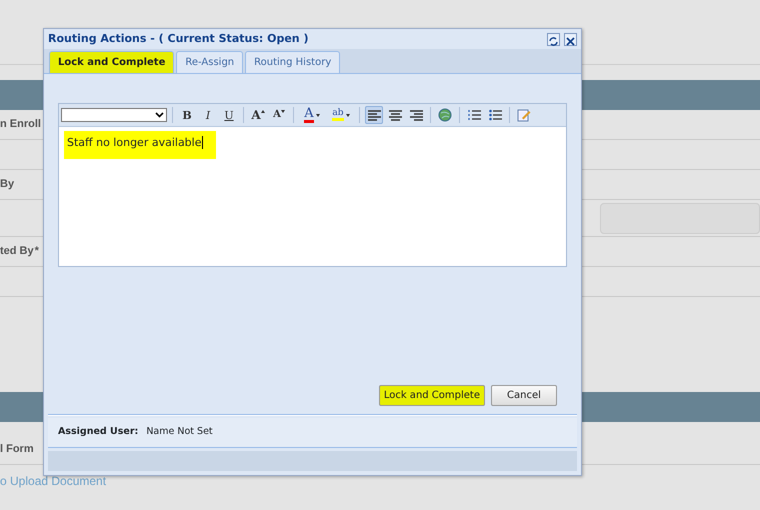 The image size is (760, 510). Describe the element at coordinates (111, 62) in the screenshot. I see `tab: Lock and Complete` at that location.